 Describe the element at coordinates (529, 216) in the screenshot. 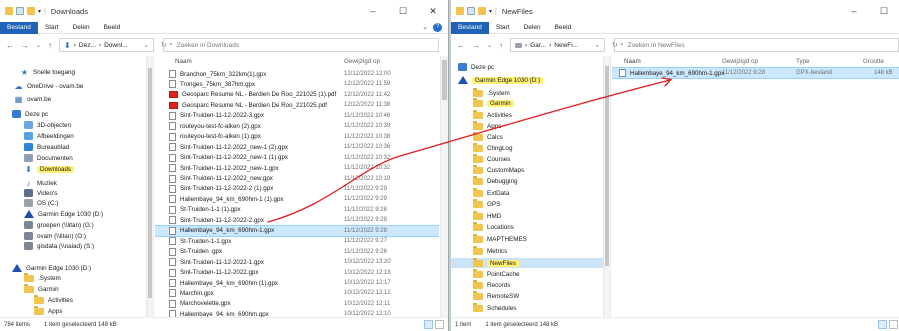

I see `nav-item: HMD` at that location.